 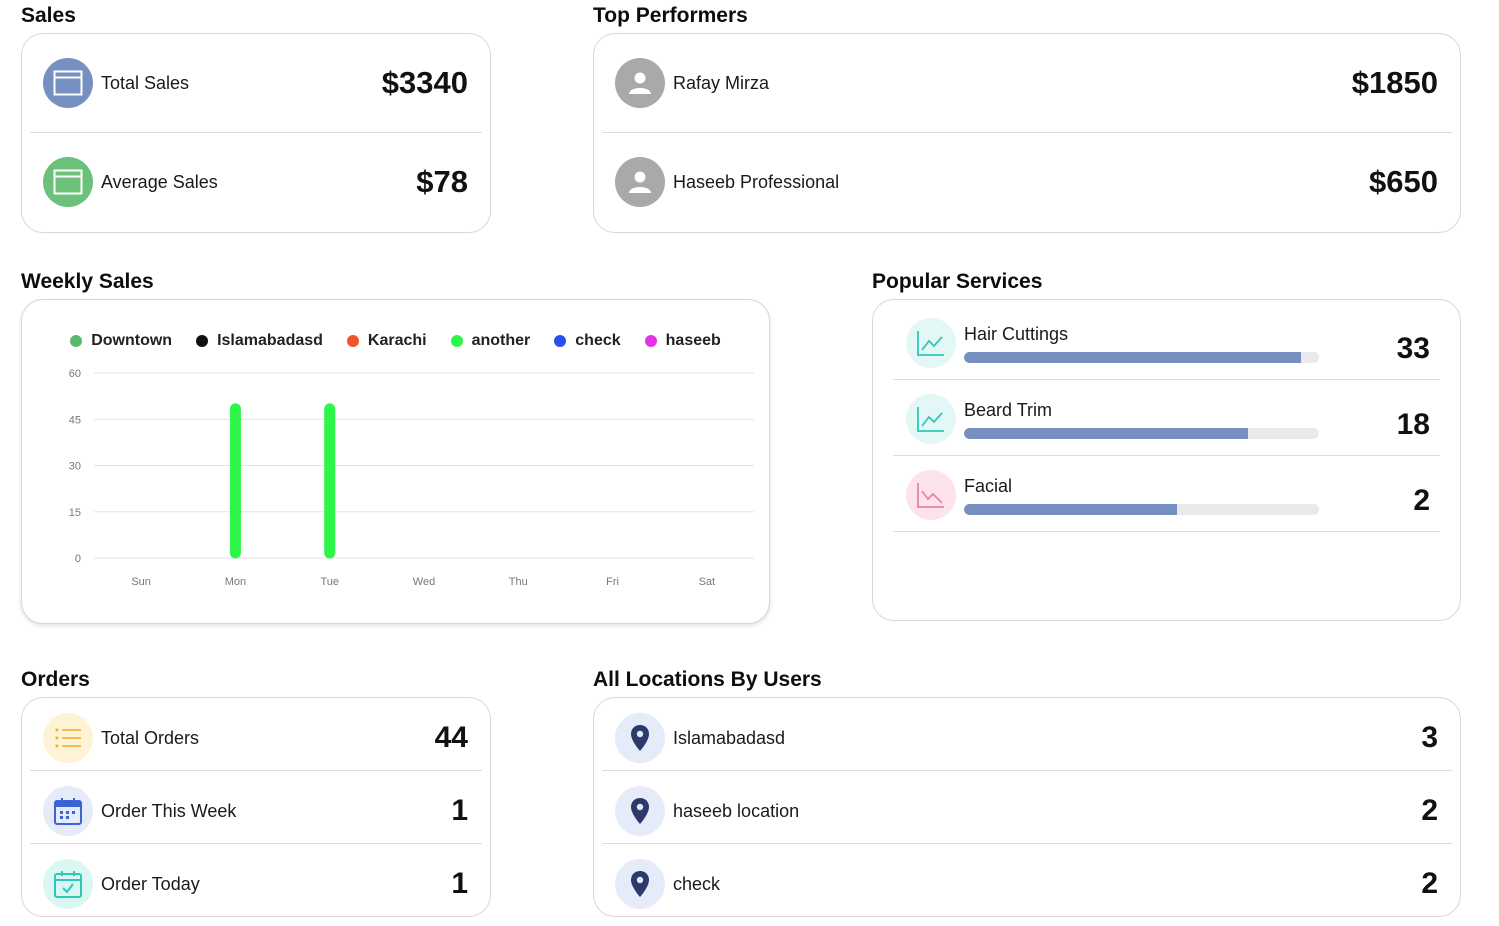 What do you see at coordinates (75, 374) in the screenshot?
I see `y-tick-label: 60` at bounding box center [75, 374].